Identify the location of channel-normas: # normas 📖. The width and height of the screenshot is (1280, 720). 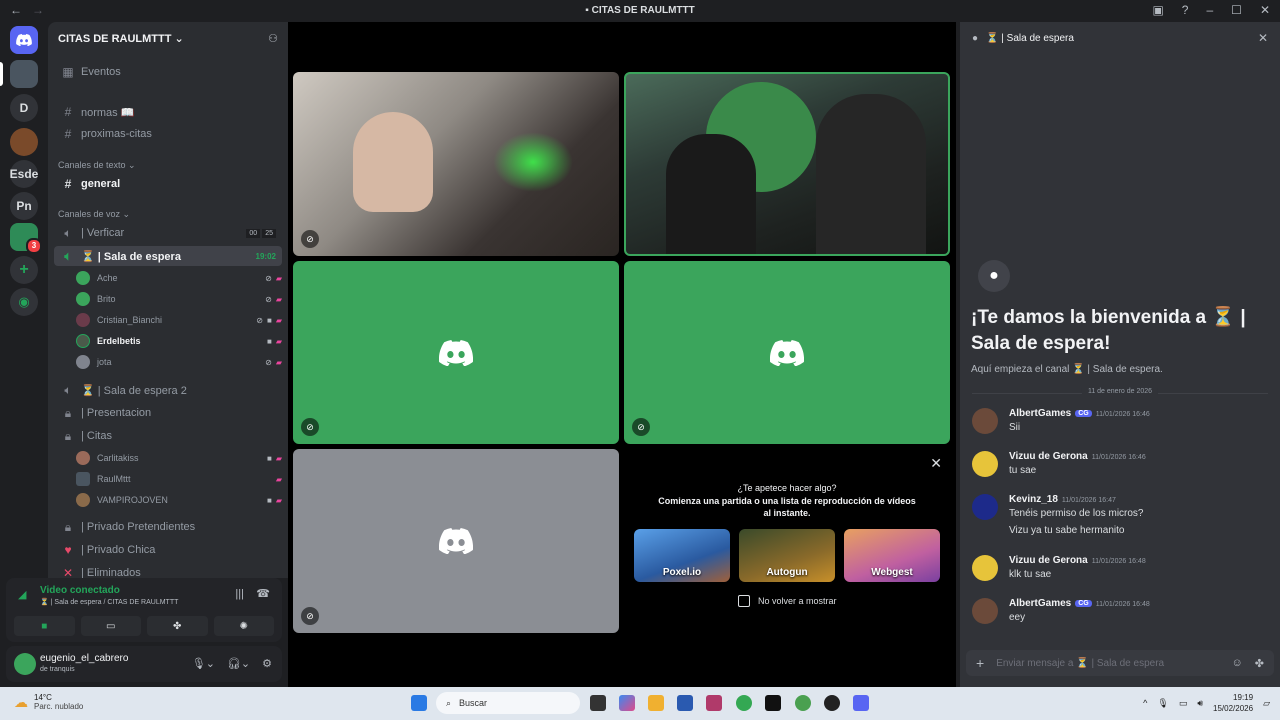
(168, 112).